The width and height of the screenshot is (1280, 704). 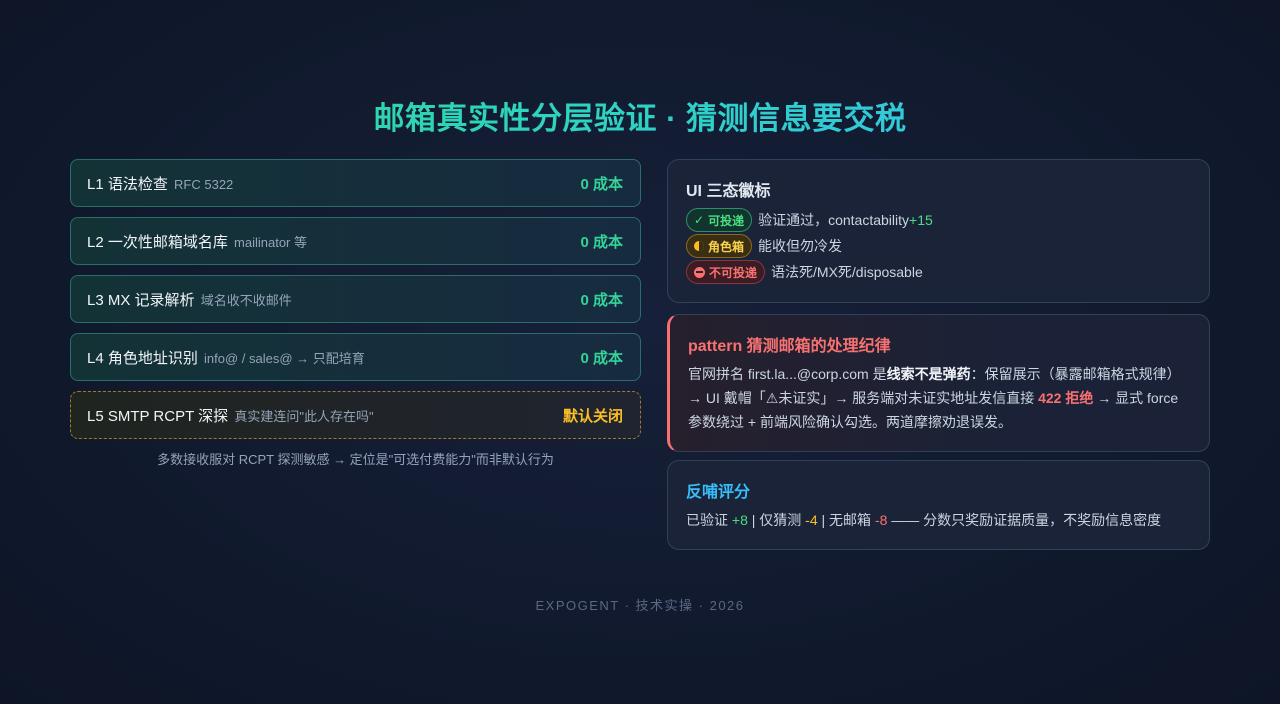 What do you see at coordinates (719, 220) in the screenshot?
I see `deliverable-badge: ✓ 可投递` at bounding box center [719, 220].